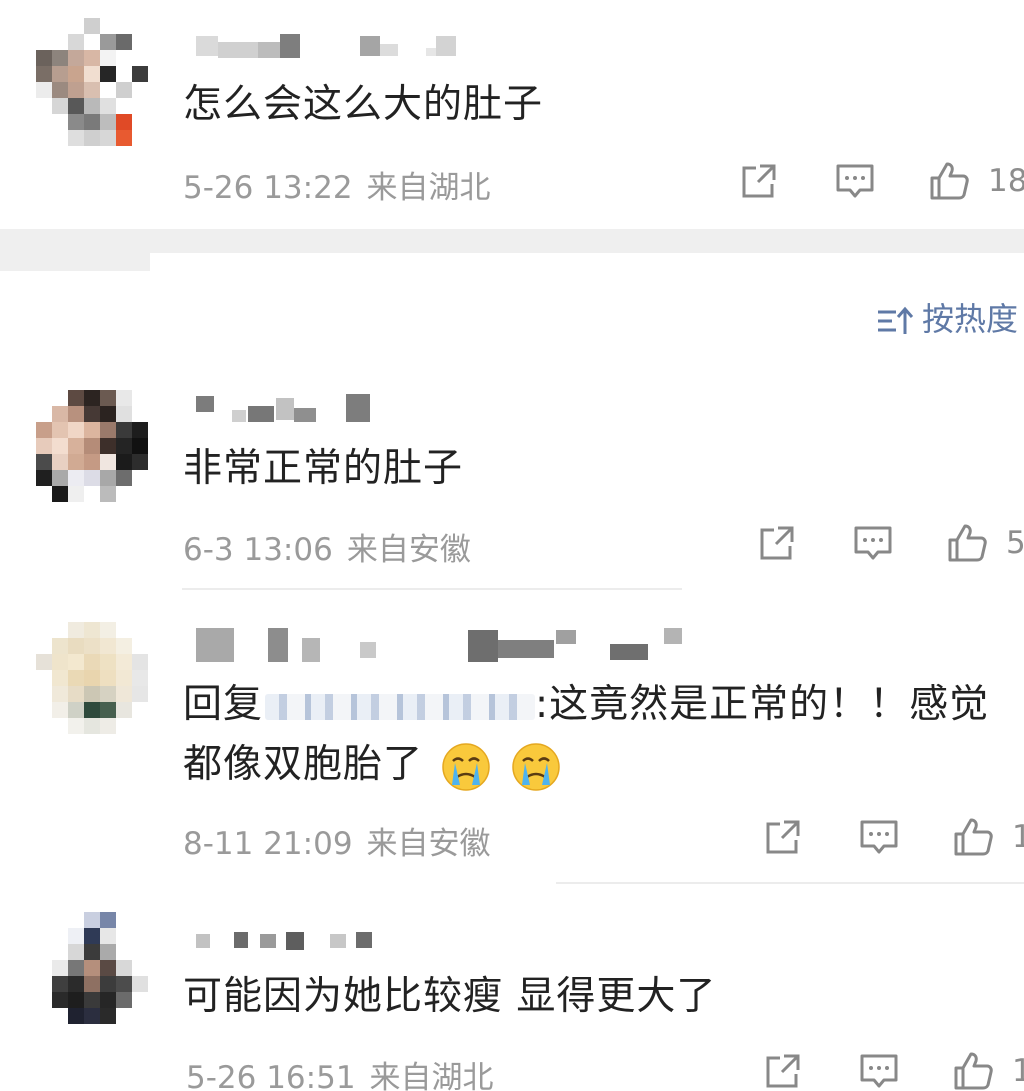 This screenshot has width=1024, height=1091. I want to click on like-count: 18, so click(1006, 181).